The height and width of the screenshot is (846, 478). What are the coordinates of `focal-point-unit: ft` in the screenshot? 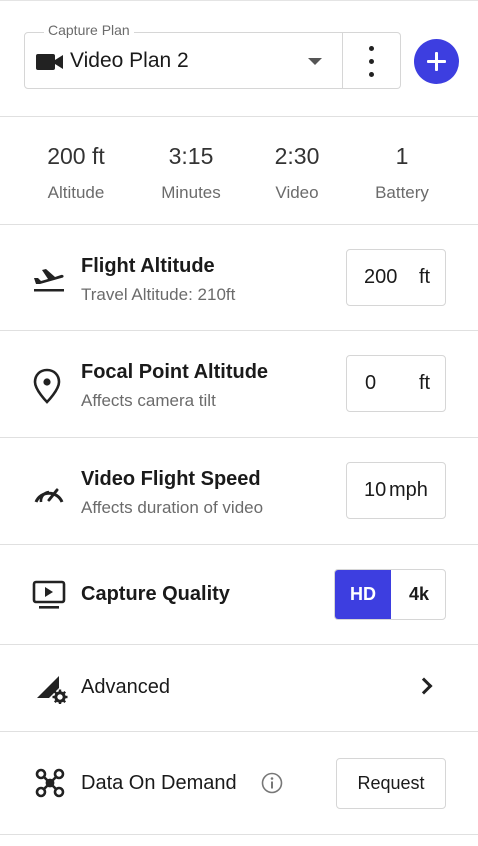 It's located at (425, 383).